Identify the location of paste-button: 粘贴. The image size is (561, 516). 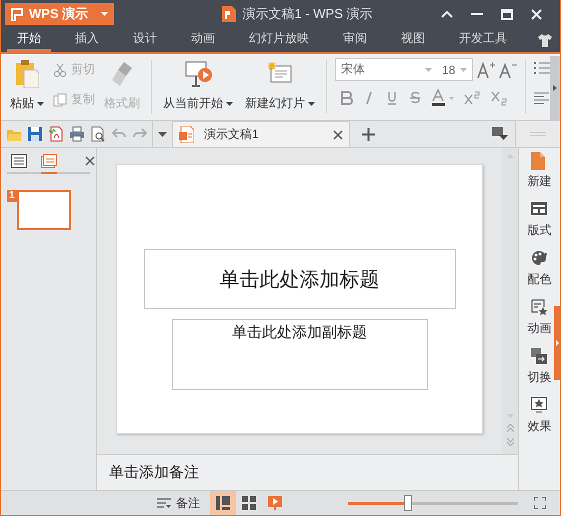
(27, 86).